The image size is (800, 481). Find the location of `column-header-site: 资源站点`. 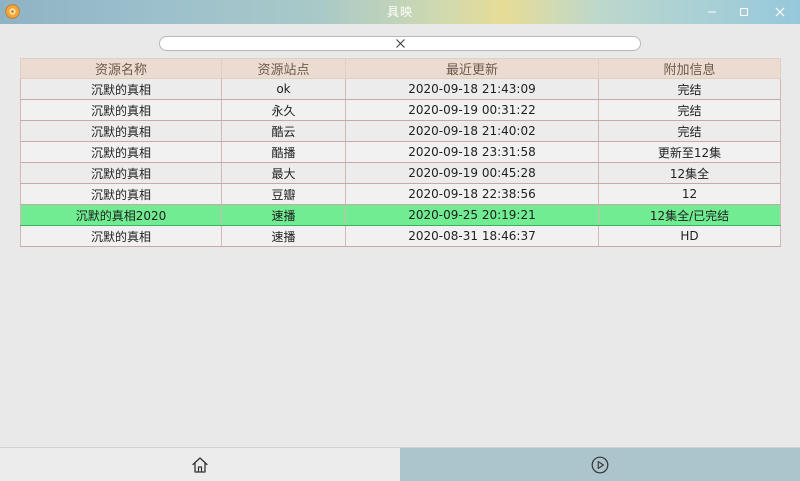

column-header-site: 资源站点 is located at coordinates (283, 68).